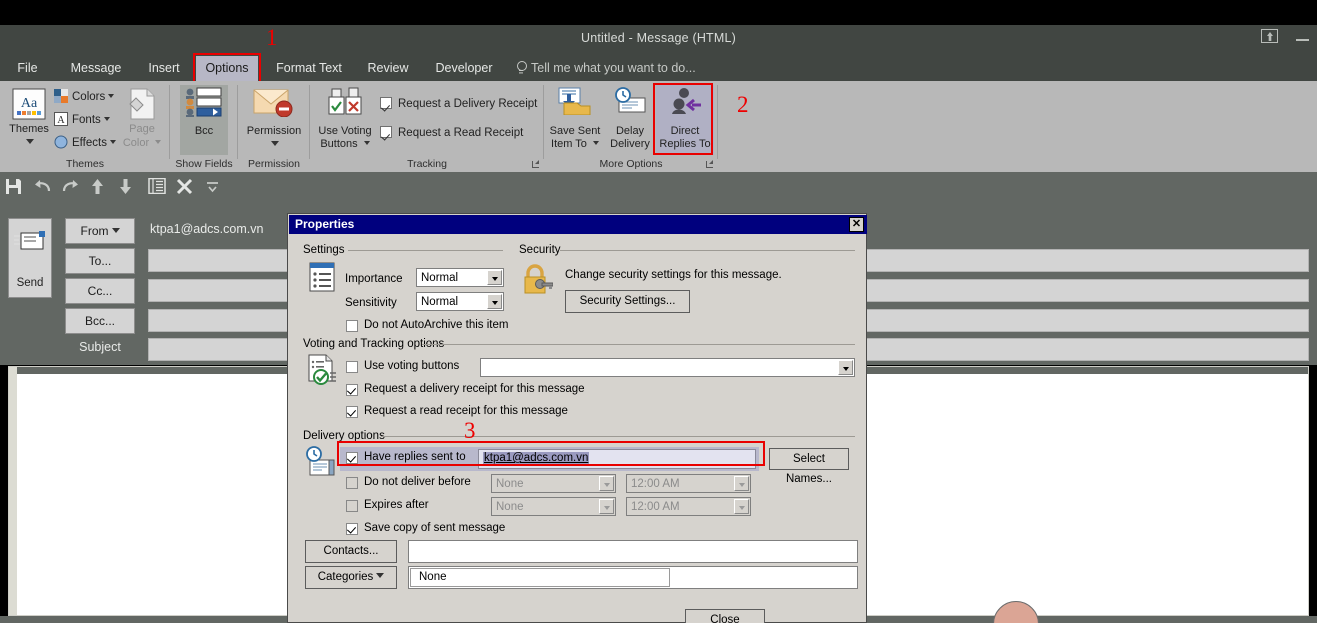  Describe the element at coordinates (710, 164) in the screenshot. I see `more-options-dialog-launcher` at that location.